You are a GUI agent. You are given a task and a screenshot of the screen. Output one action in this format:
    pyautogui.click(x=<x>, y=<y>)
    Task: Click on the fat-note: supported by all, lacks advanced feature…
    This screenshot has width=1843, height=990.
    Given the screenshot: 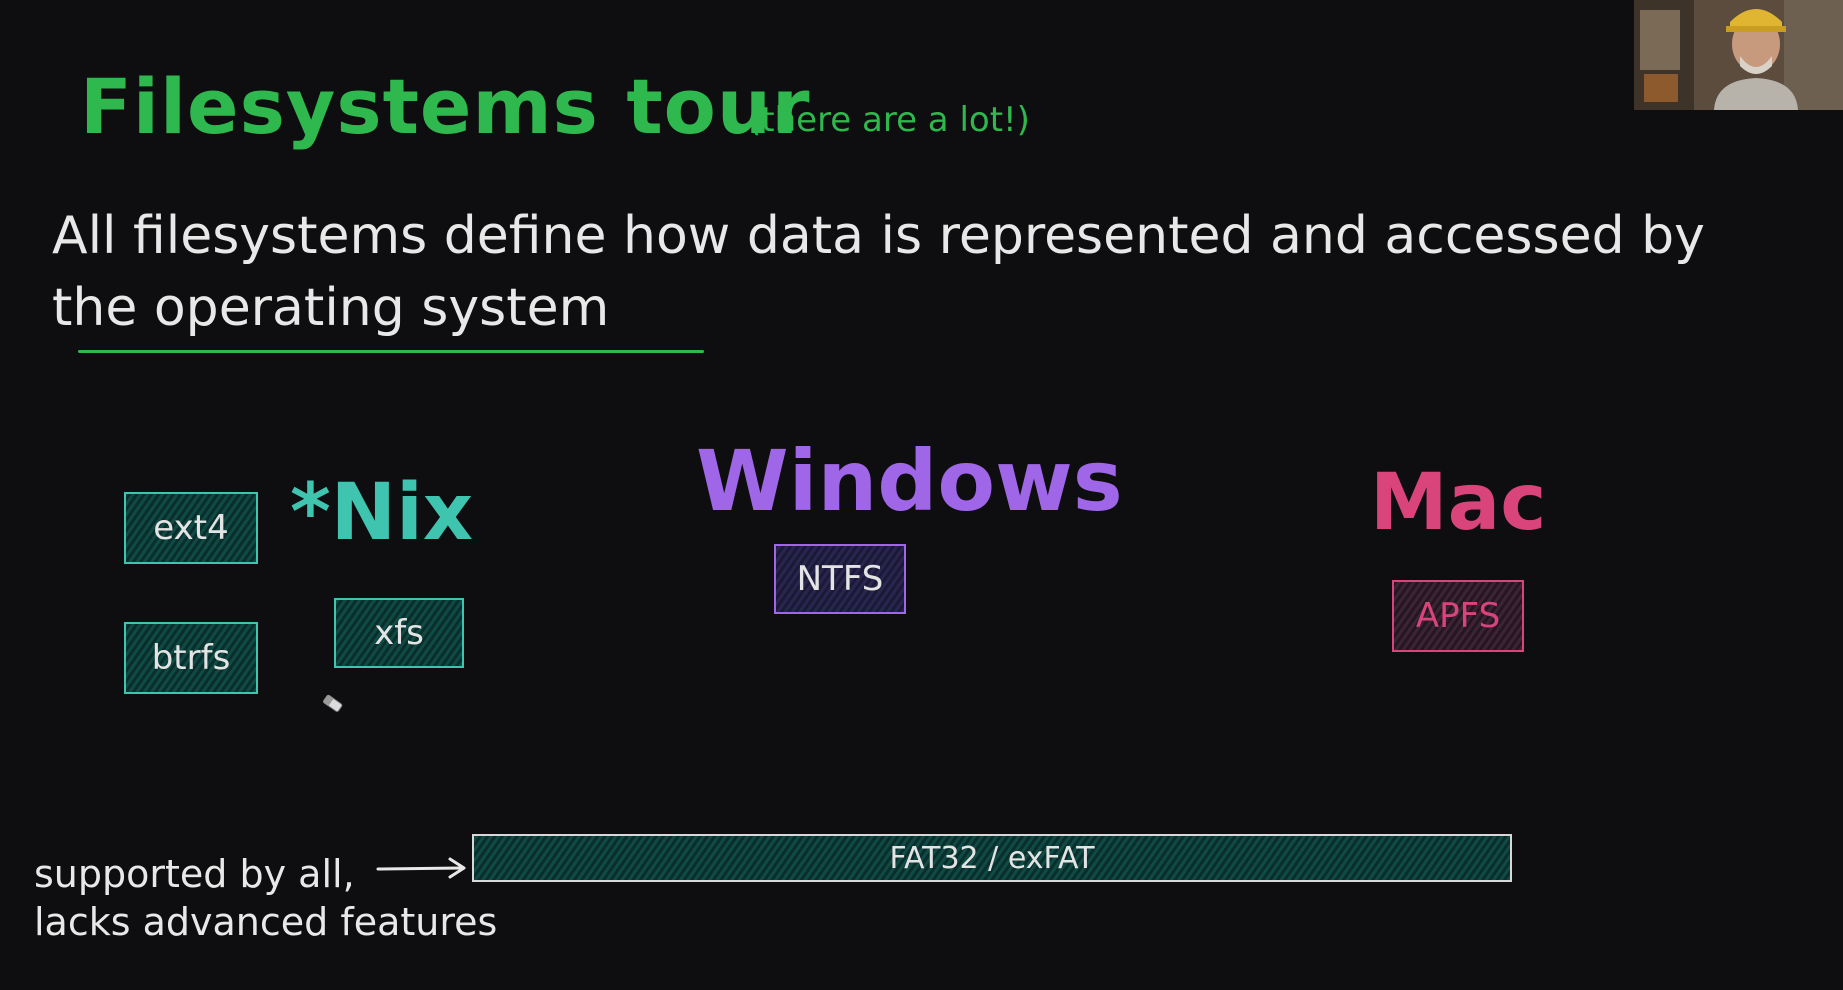 What is the action you would take?
    pyautogui.click(x=294, y=898)
    